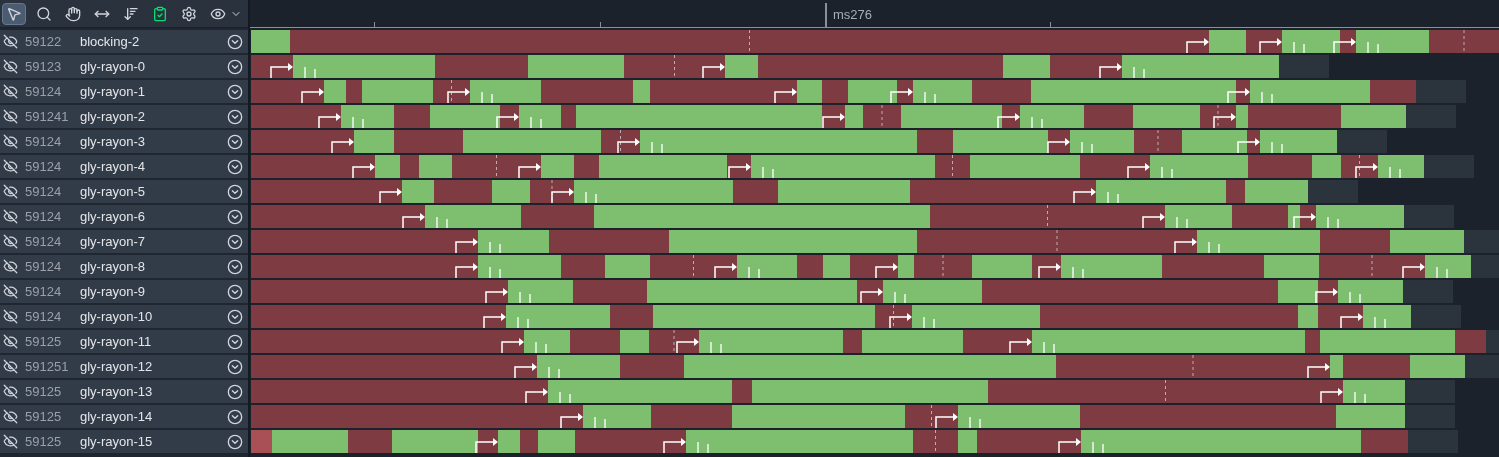 The height and width of the screenshot is (457, 1499). What do you see at coordinates (47, 366) in the screenshot?
I see `thread-id: 591251` at bounding box center [47, 366].